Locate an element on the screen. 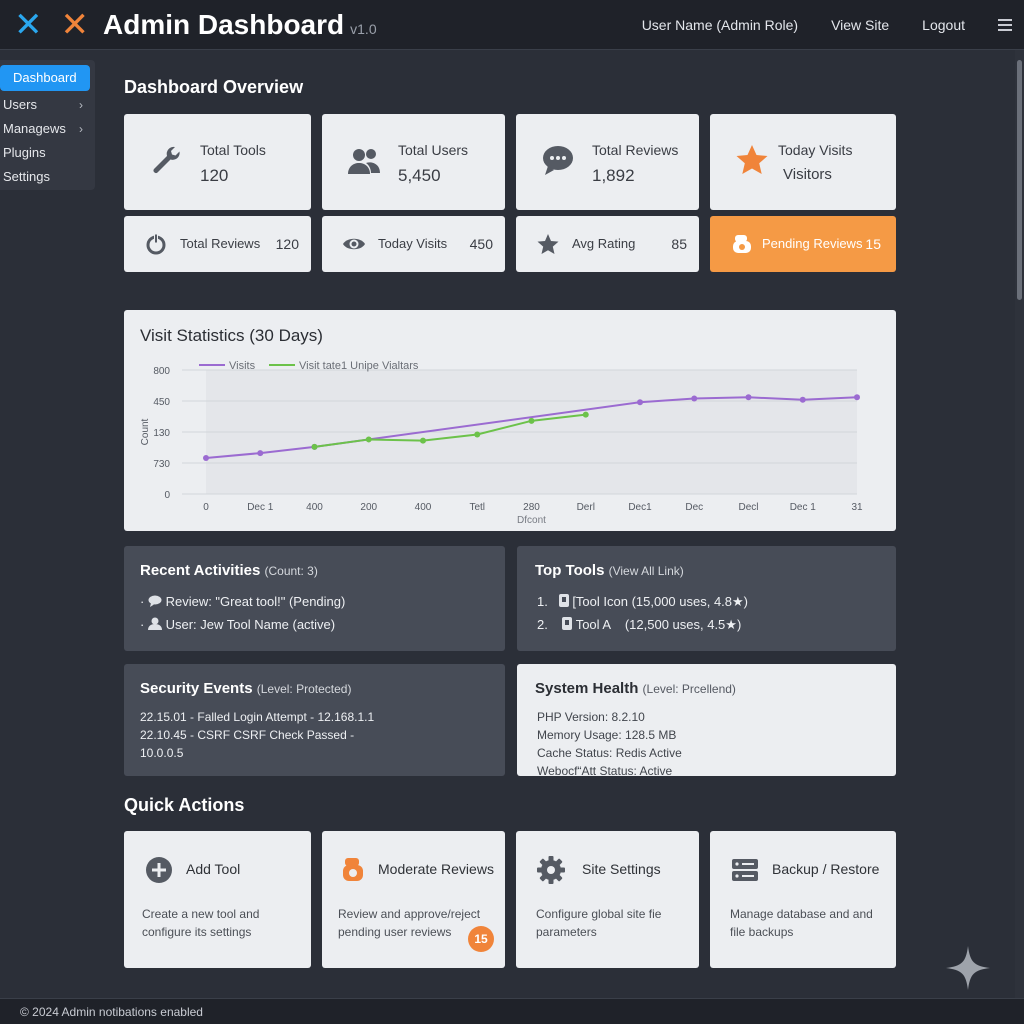  list-item: · User: Jew Tool Name (active) is located at coordinates (237, 624).